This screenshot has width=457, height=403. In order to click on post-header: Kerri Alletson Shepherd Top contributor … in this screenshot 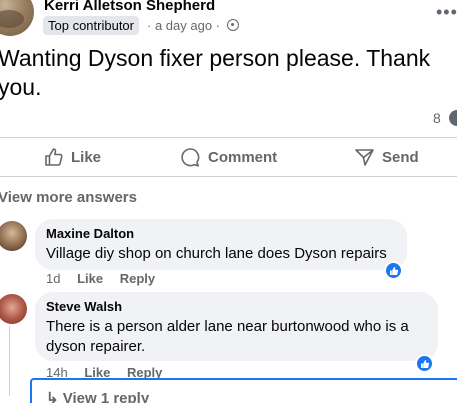, I will do `click(228, 20)`.